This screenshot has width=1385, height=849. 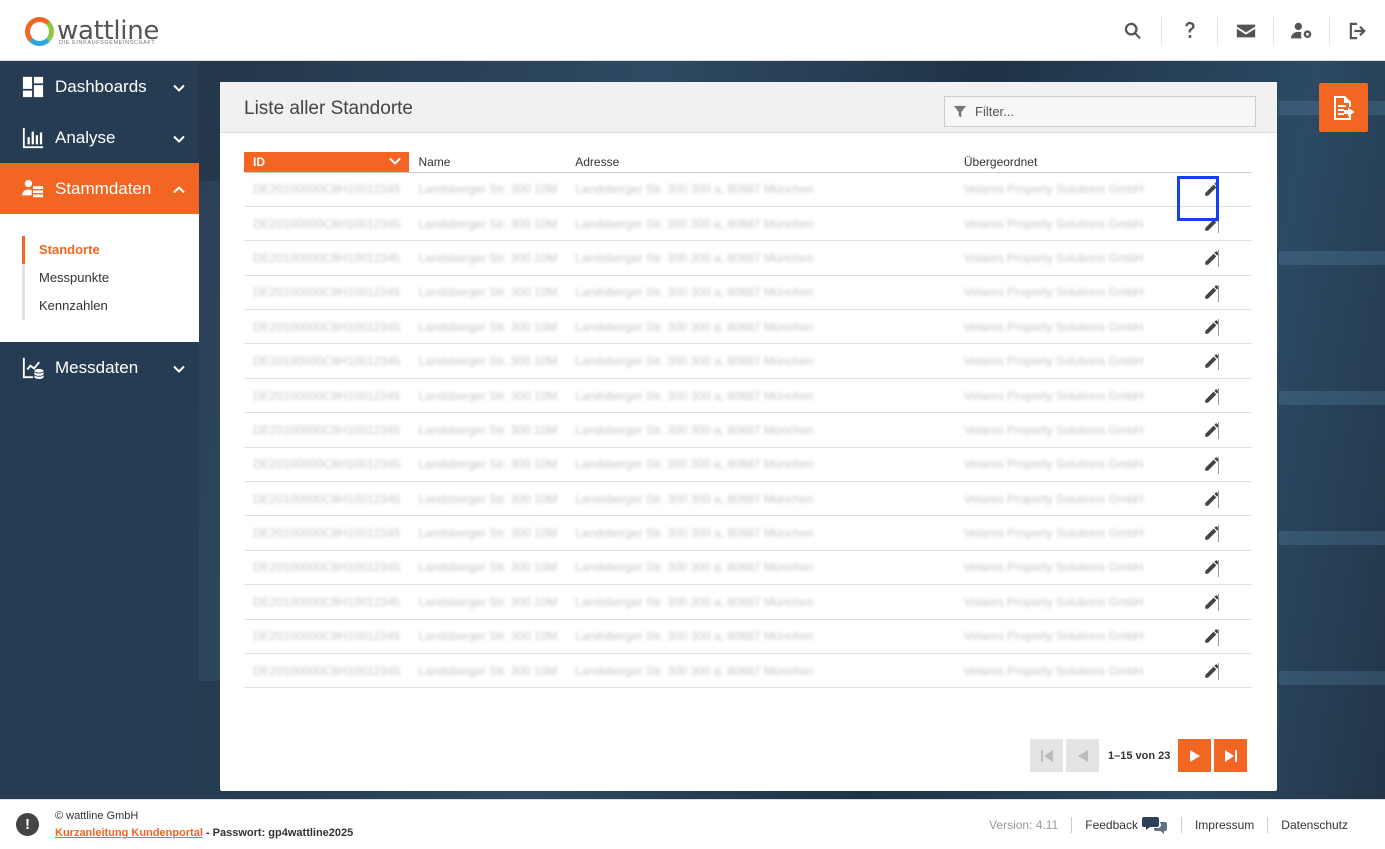 What do you see at coordinates (110, 306) in the screenshot?
I see `sidebar-subitem-kennzahlen: Kennzahlen` at bounding box center [110, 306].